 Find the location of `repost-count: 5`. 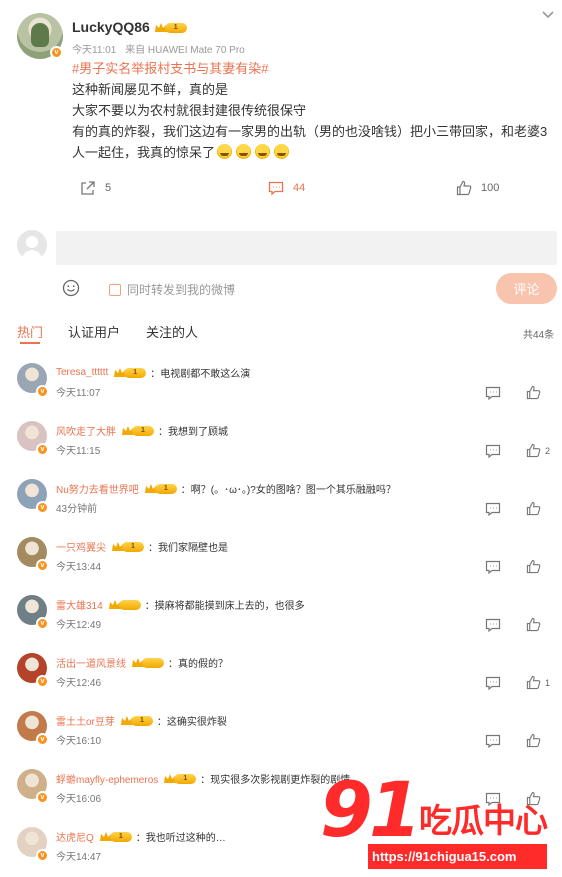

repost-count: 5 is located at coordinates (108, 188).